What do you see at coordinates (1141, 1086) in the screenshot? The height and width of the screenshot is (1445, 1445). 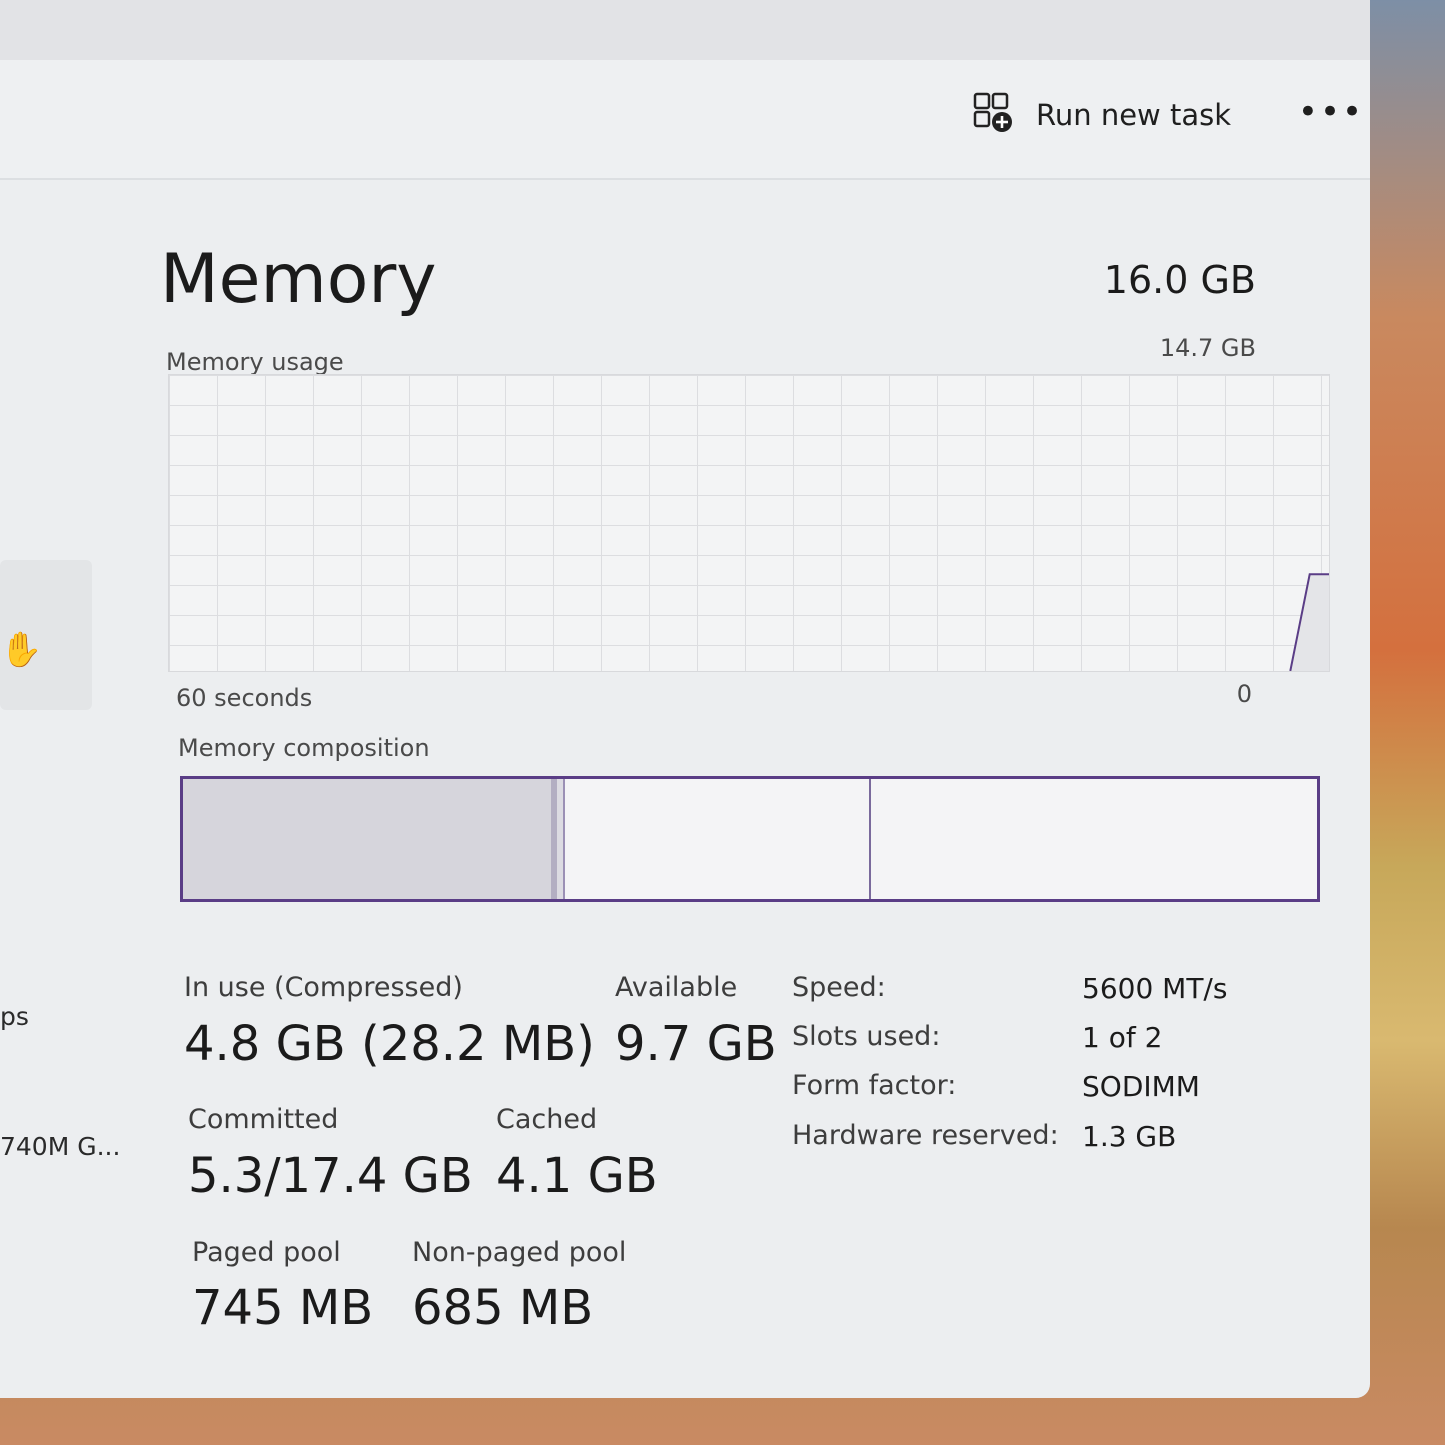 I see `form-factor-value: SODIMM` at bounding box center [1141, 1086].